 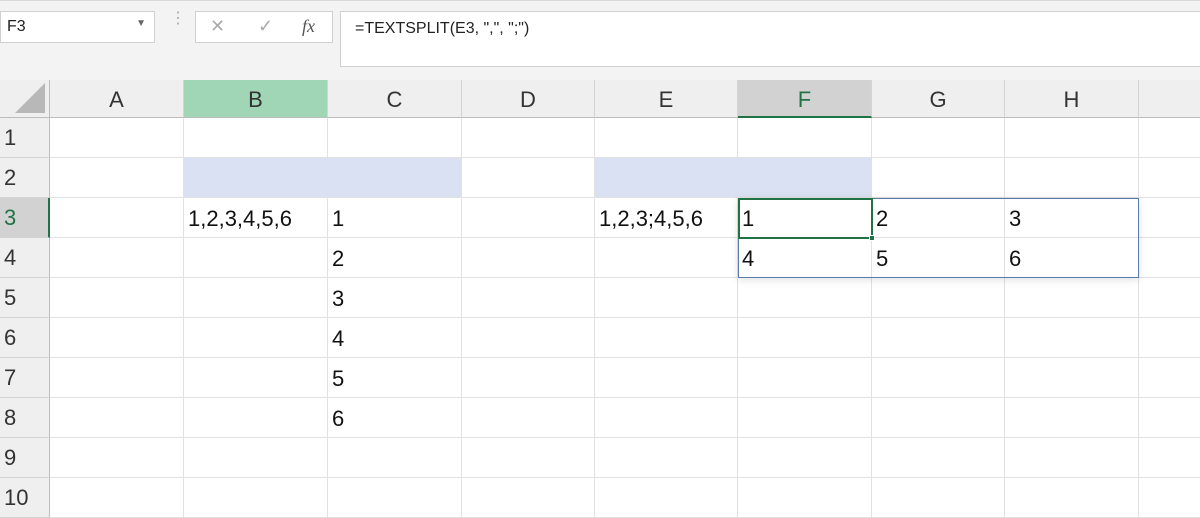 What do you see at coordinates (938, 258) in the screenshot?
I see `cell-G4: 5` at bounding box center [938, 258].